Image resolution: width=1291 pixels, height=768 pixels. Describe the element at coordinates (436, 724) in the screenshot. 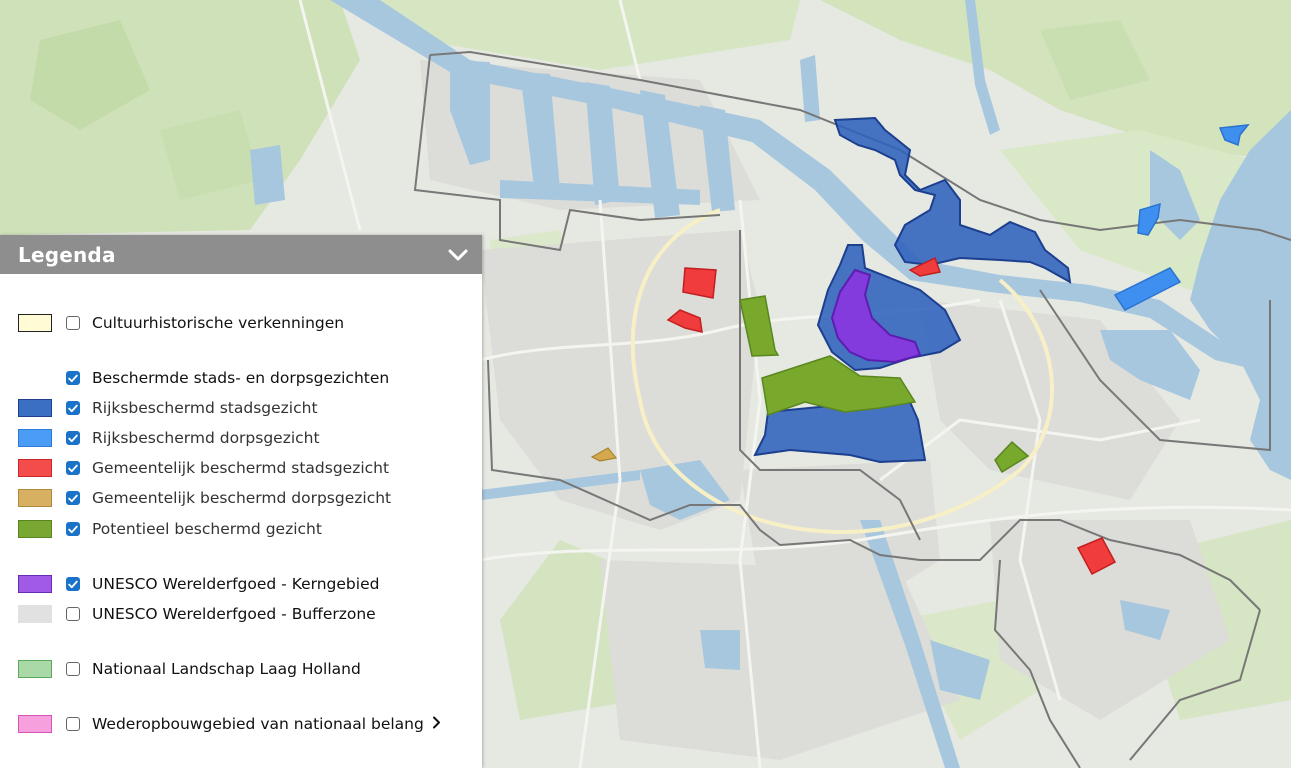

I see `chevron-right-icon` at that location.